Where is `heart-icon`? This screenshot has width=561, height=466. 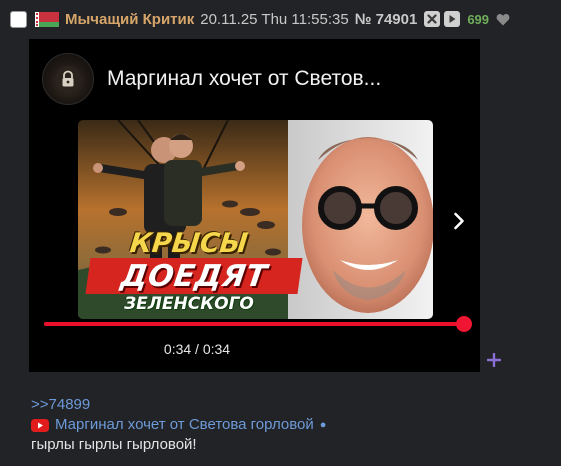 heart-icon is located at coordinates (503, 19).